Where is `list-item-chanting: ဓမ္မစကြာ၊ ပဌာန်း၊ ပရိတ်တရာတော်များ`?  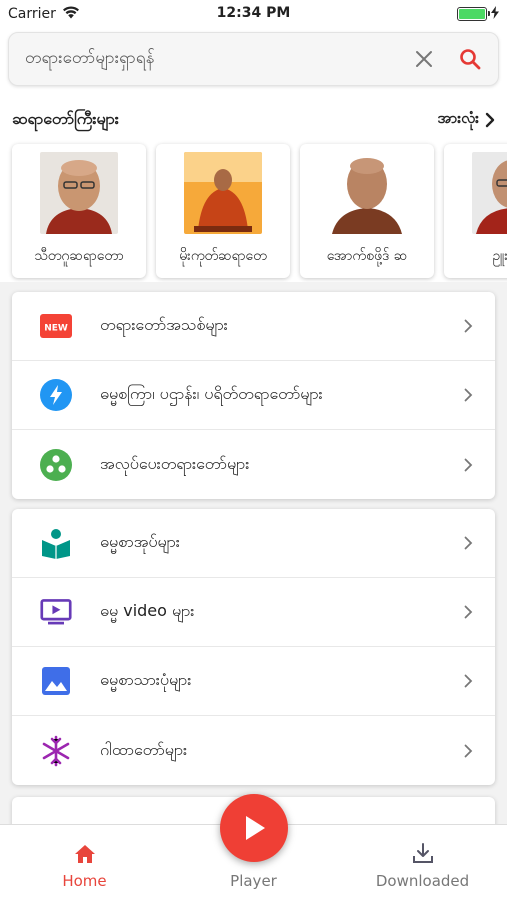
list-item-chanting: ဓမ္မစကြာ၊ ပဌာန်း၊ ပရိတ်တရာတော်များ is located at coordinates (253, 395).